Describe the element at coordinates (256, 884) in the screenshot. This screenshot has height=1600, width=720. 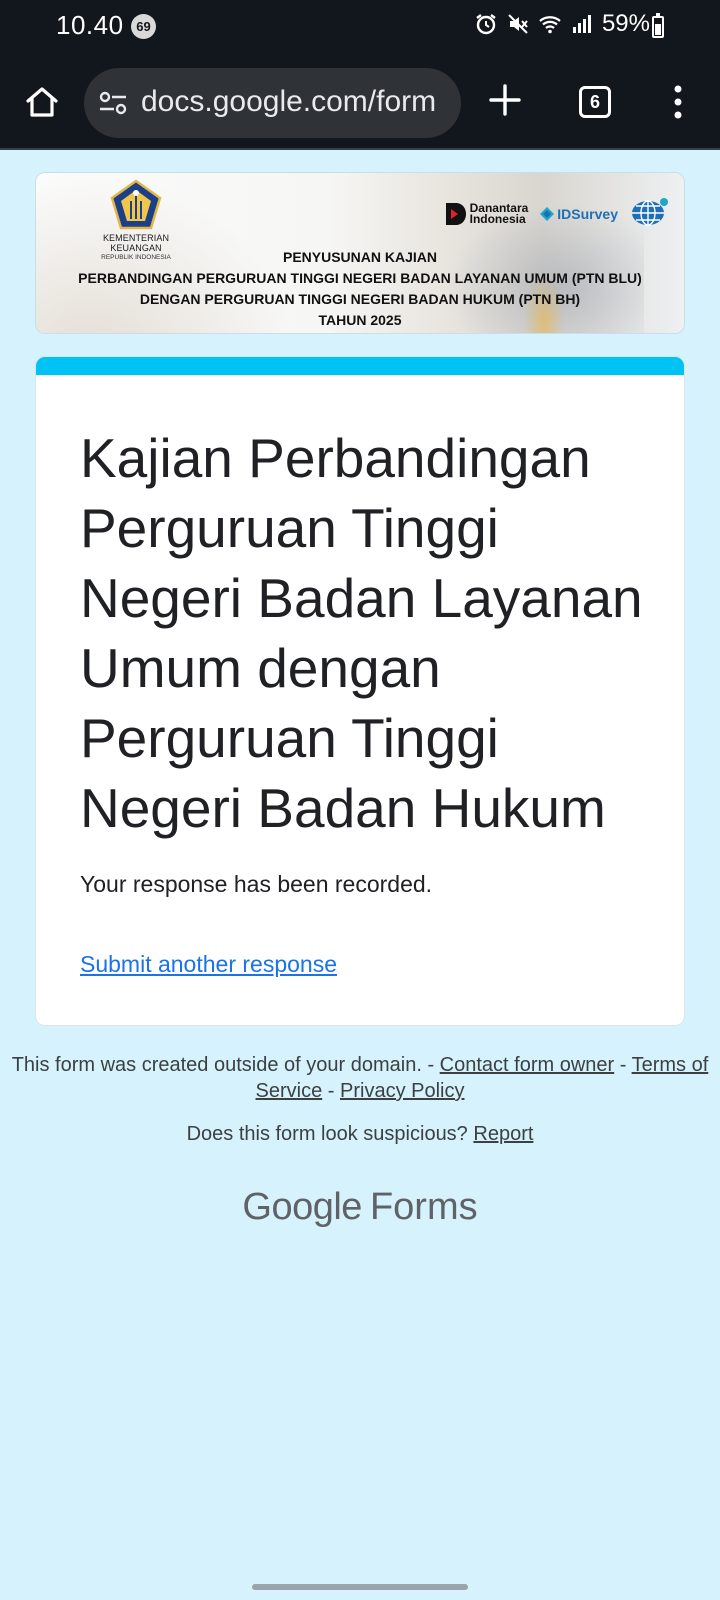
I see `response-recorded-message: Your response has been recorded.` at that location.